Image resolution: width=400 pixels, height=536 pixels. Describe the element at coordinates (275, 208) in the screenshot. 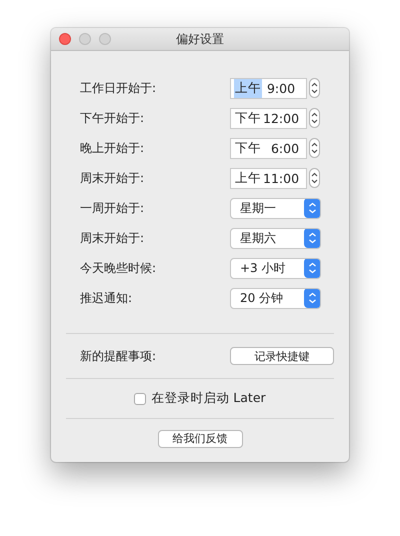

I see `popup-menu: 星期一` at that location.